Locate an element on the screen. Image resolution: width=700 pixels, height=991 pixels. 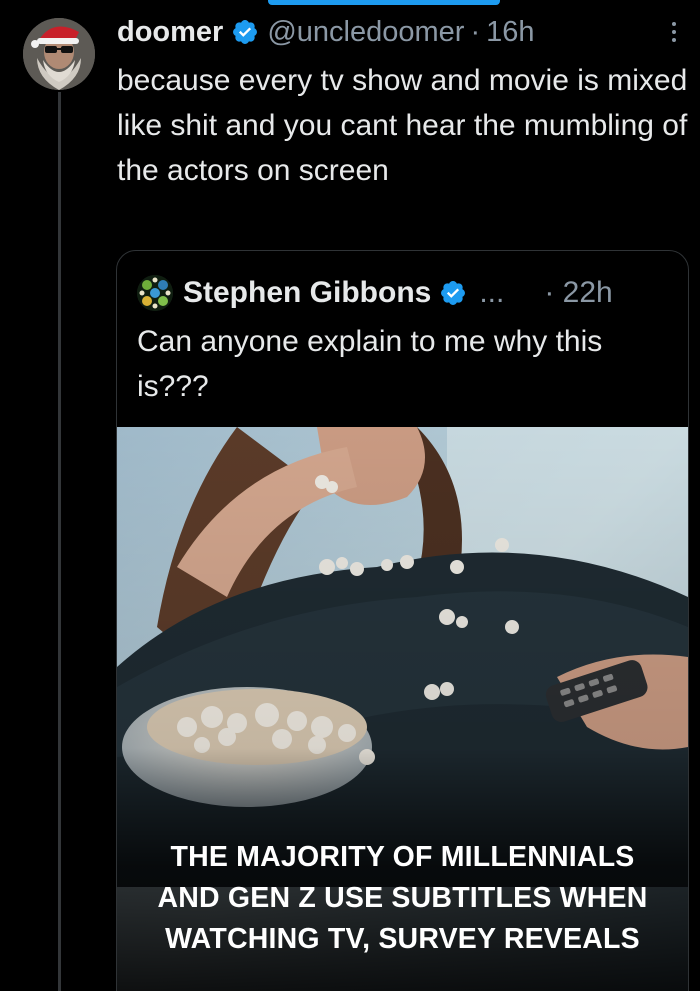
quoted-author-display-name: Stephen Gibbons is located at coordinates (307, 293).